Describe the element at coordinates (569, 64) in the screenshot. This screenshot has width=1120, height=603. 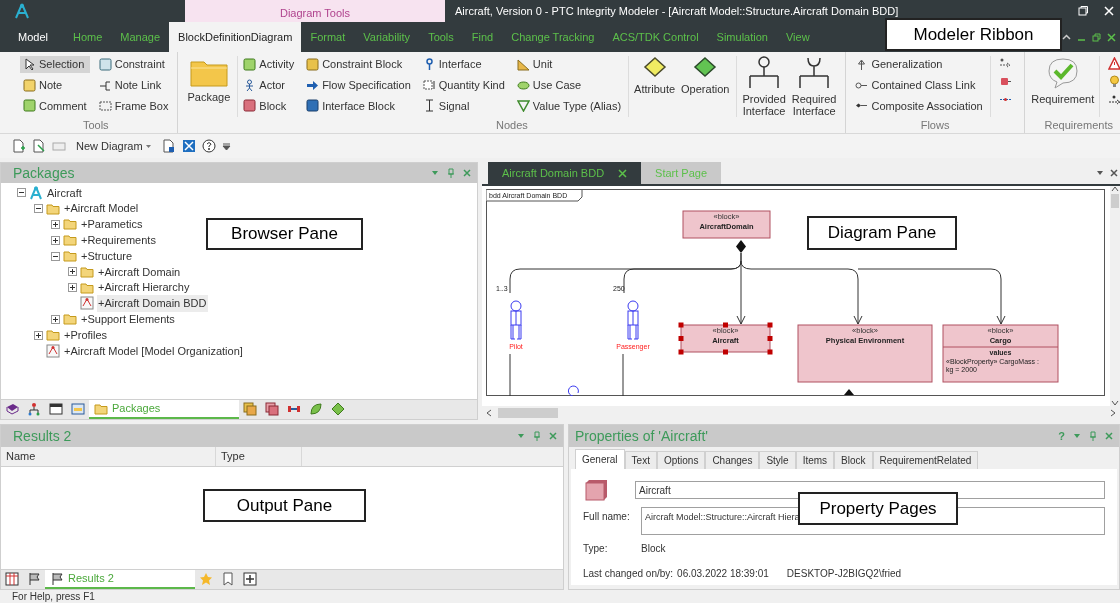
I see `ribbon-button: Unit` at that location.